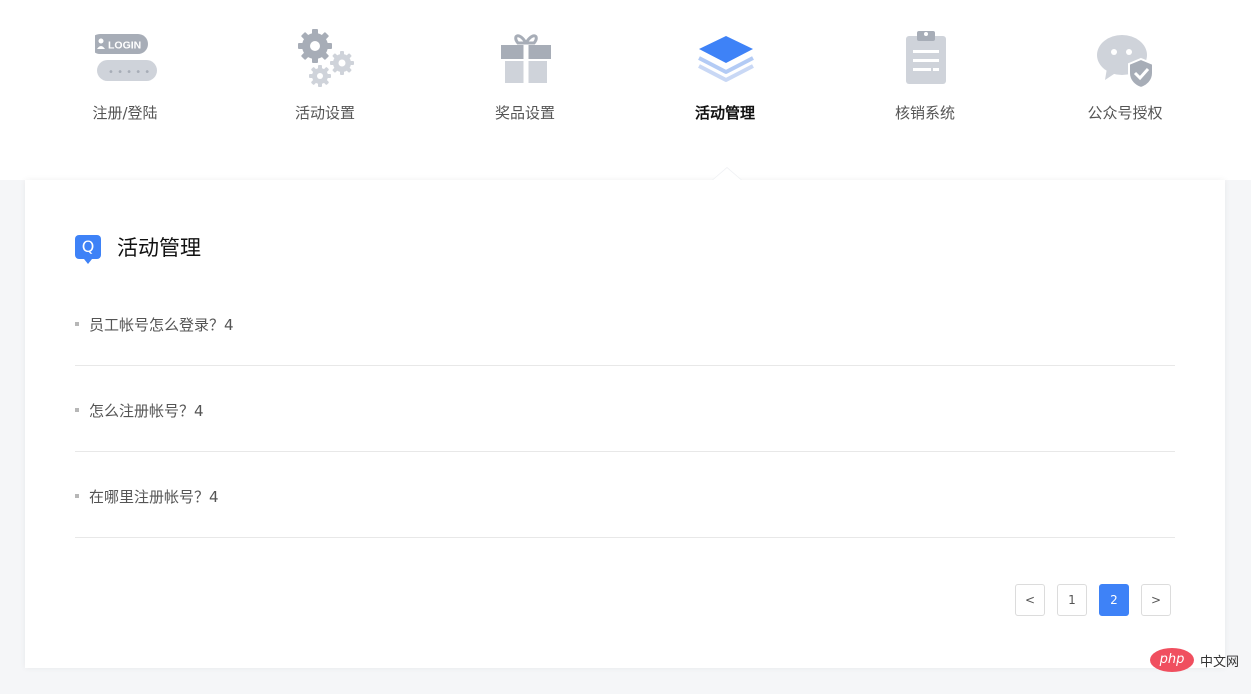  I want to click on nav-item-redemption-system: 核销系统, so click(925, 70).